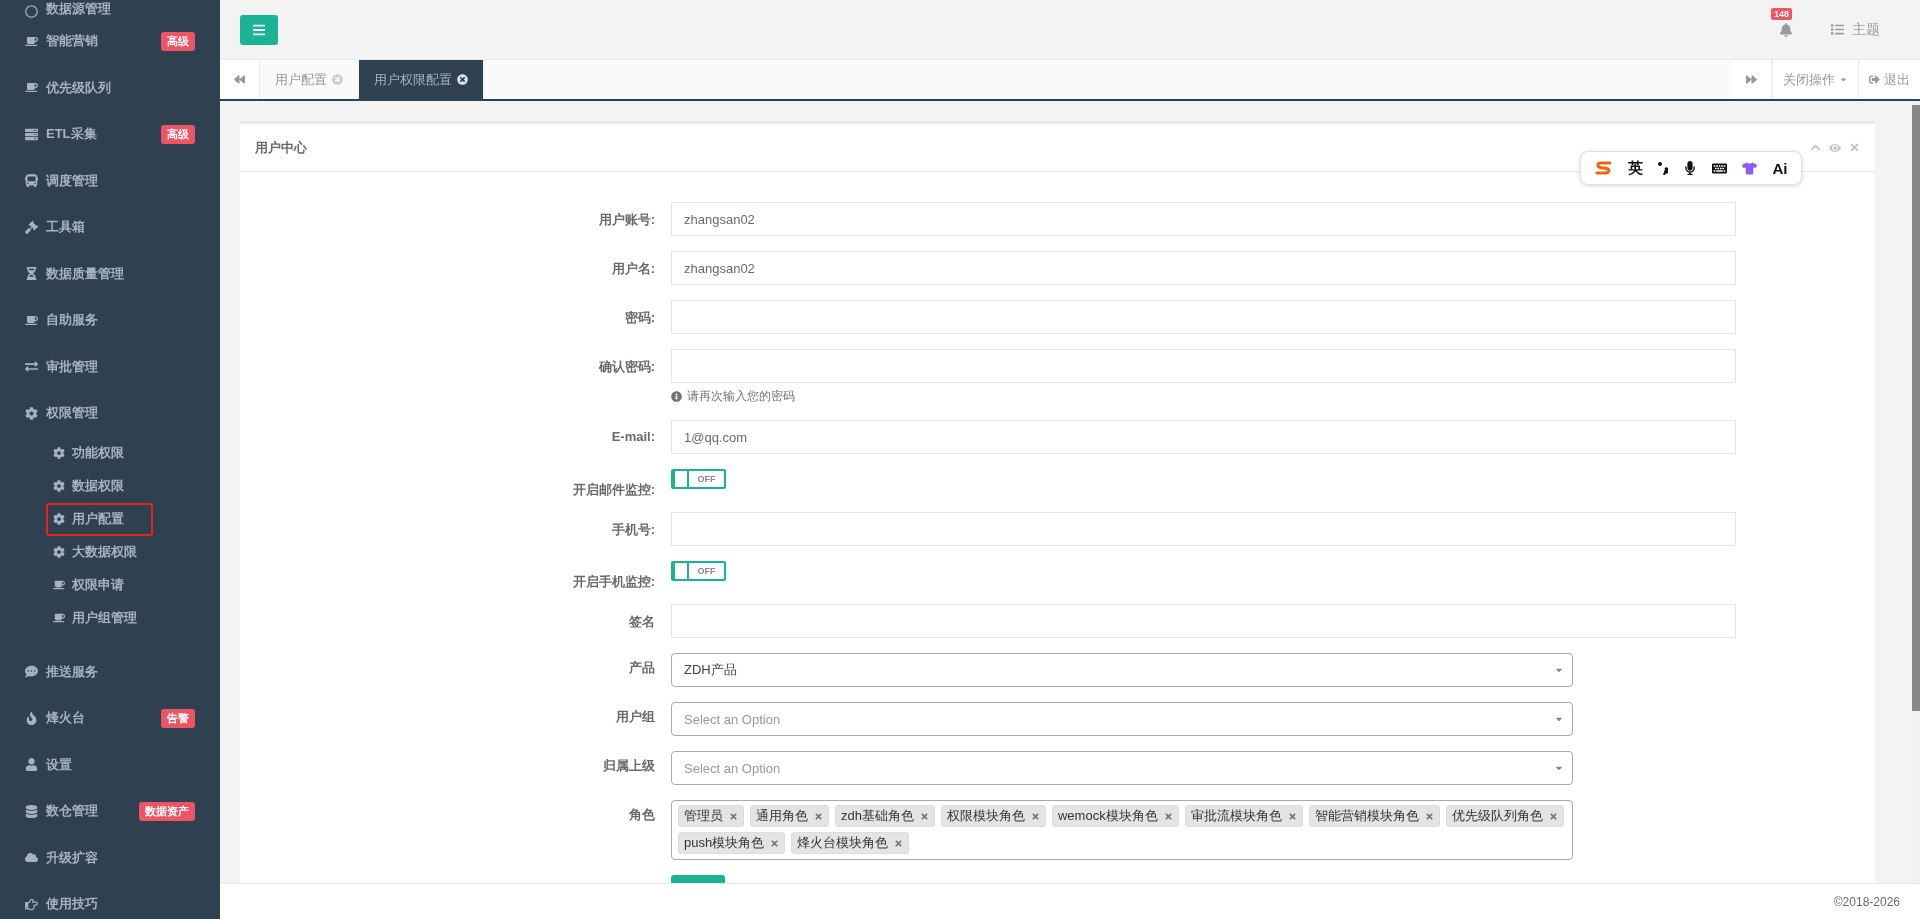 This screenshot has width=1920, height=919. I want to click on nav-subitem: 用户组管理, so click(99, 618).